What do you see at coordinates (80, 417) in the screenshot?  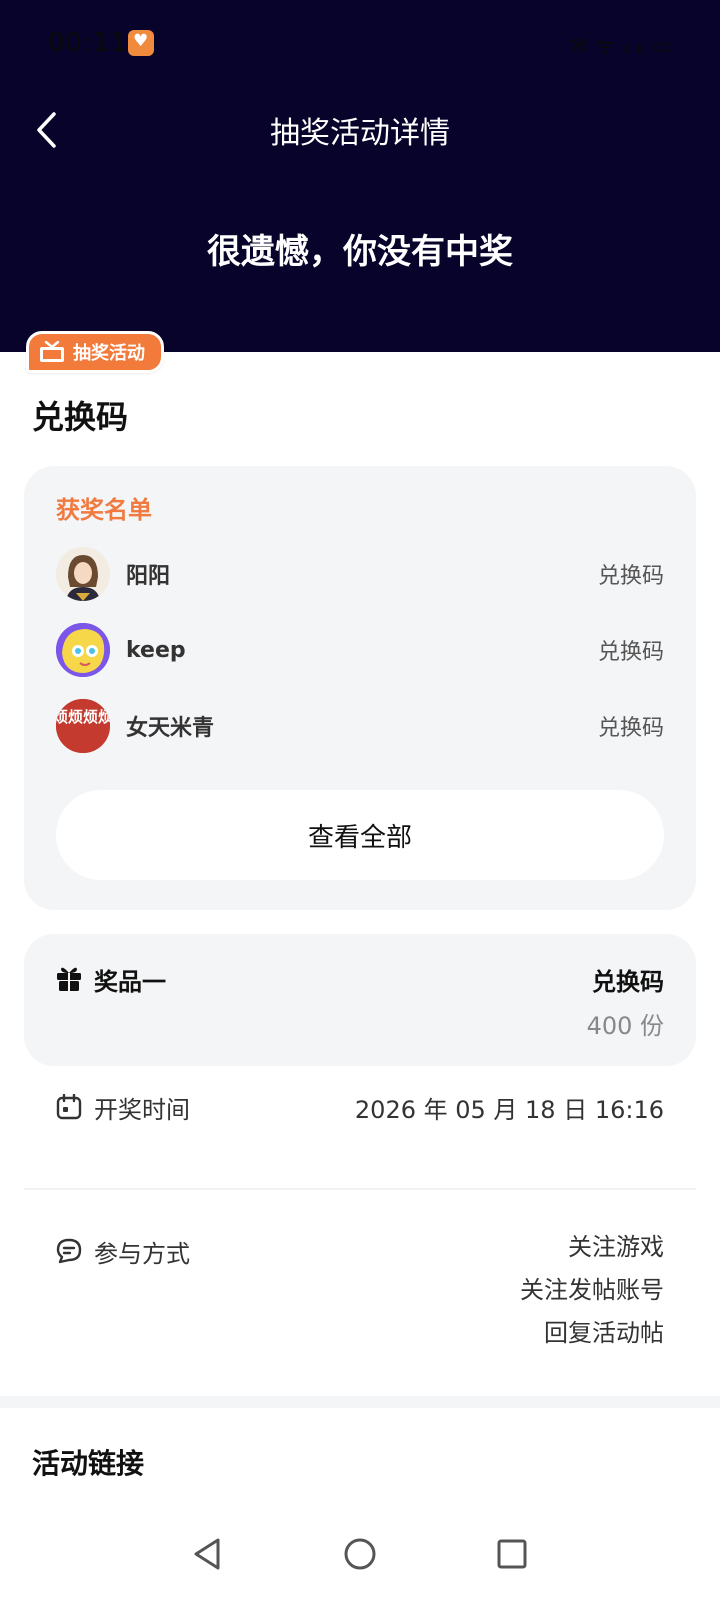 I see `prize-type-title: 兑换码` at bounding box center [80, 417].